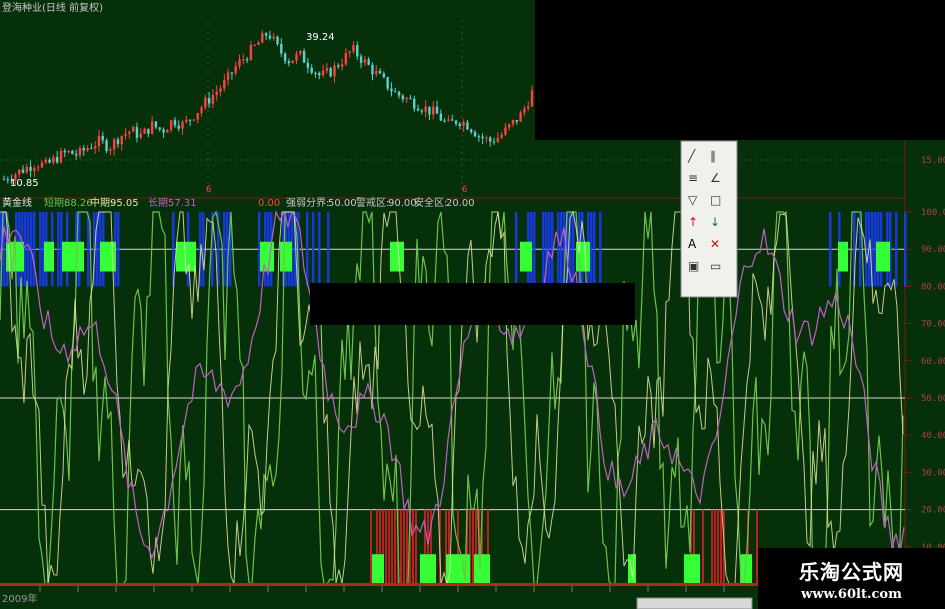 Image resolution: width=945 pixels, height=609 pixels. I want to click on mid-value: 95.05, so click(124, 203).